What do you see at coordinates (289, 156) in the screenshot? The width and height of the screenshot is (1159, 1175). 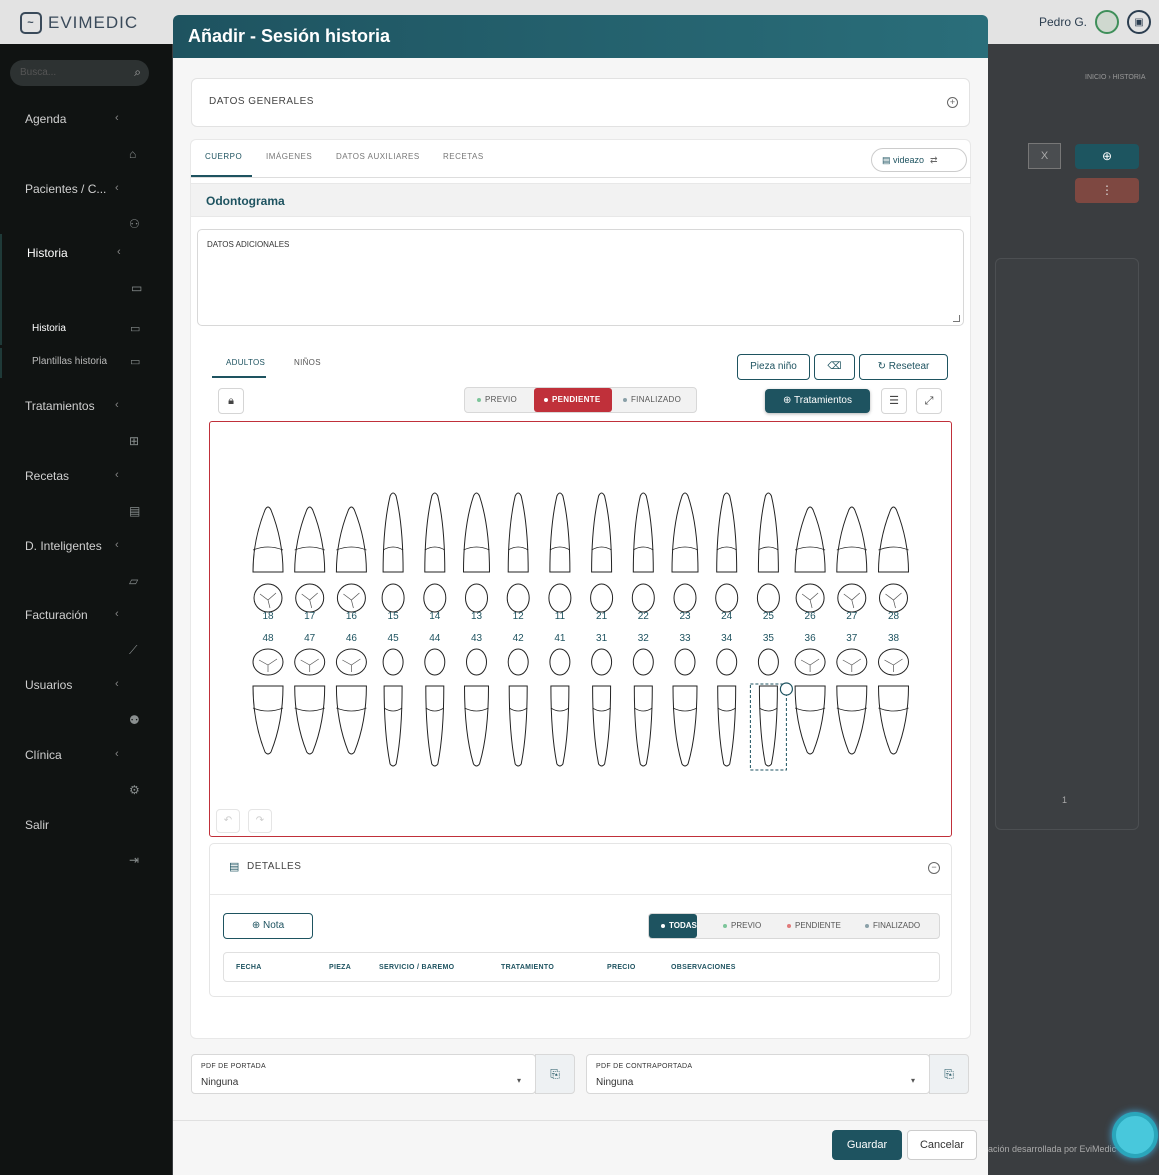 I see `tab-imagenes: IMÁGENES` at bounding box center [289, 156].